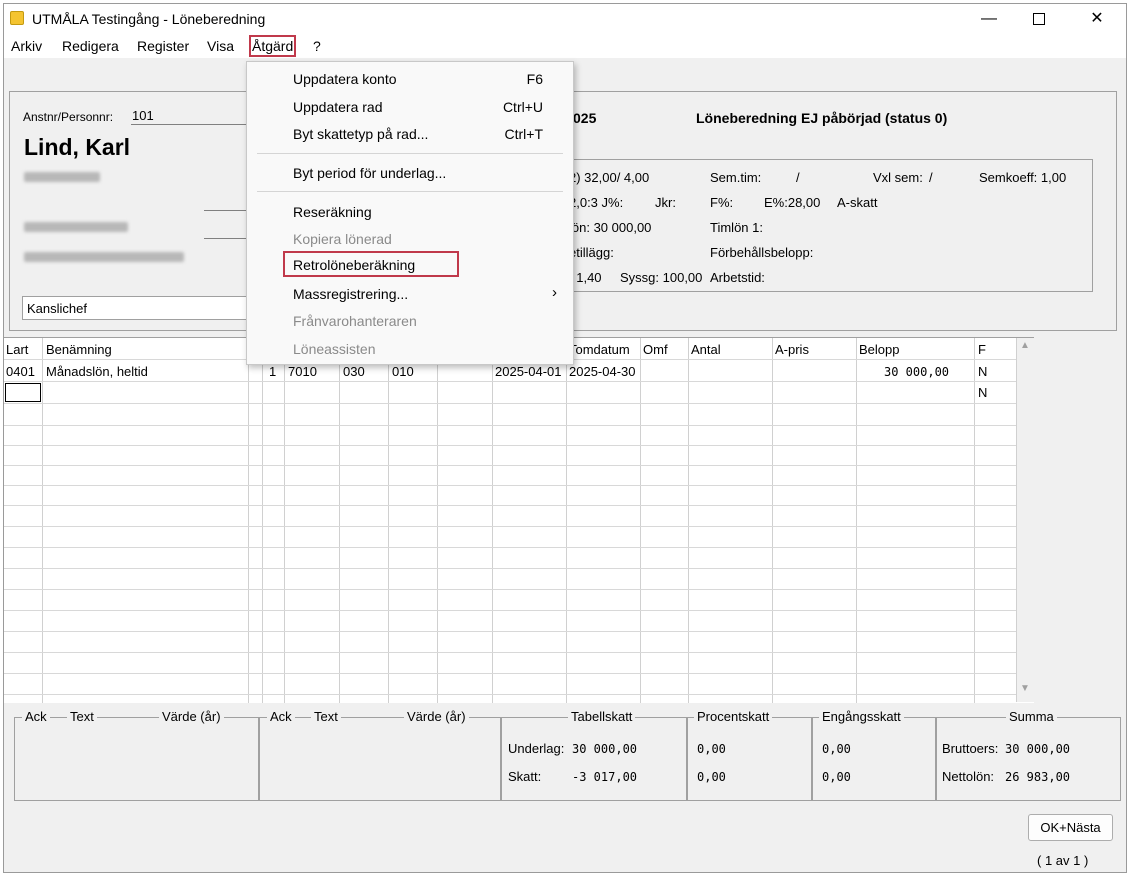  Describe the element at coordinates (380, 755) in the screenshot. I see `ack-group-2: Ack Text Värde (år)` at that location.